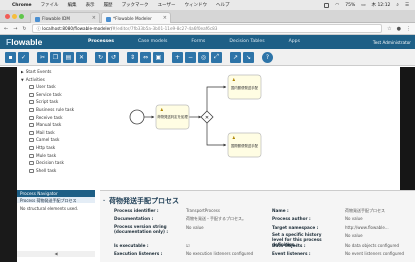  I want to click on back-icon: ←, so click(6, 29).